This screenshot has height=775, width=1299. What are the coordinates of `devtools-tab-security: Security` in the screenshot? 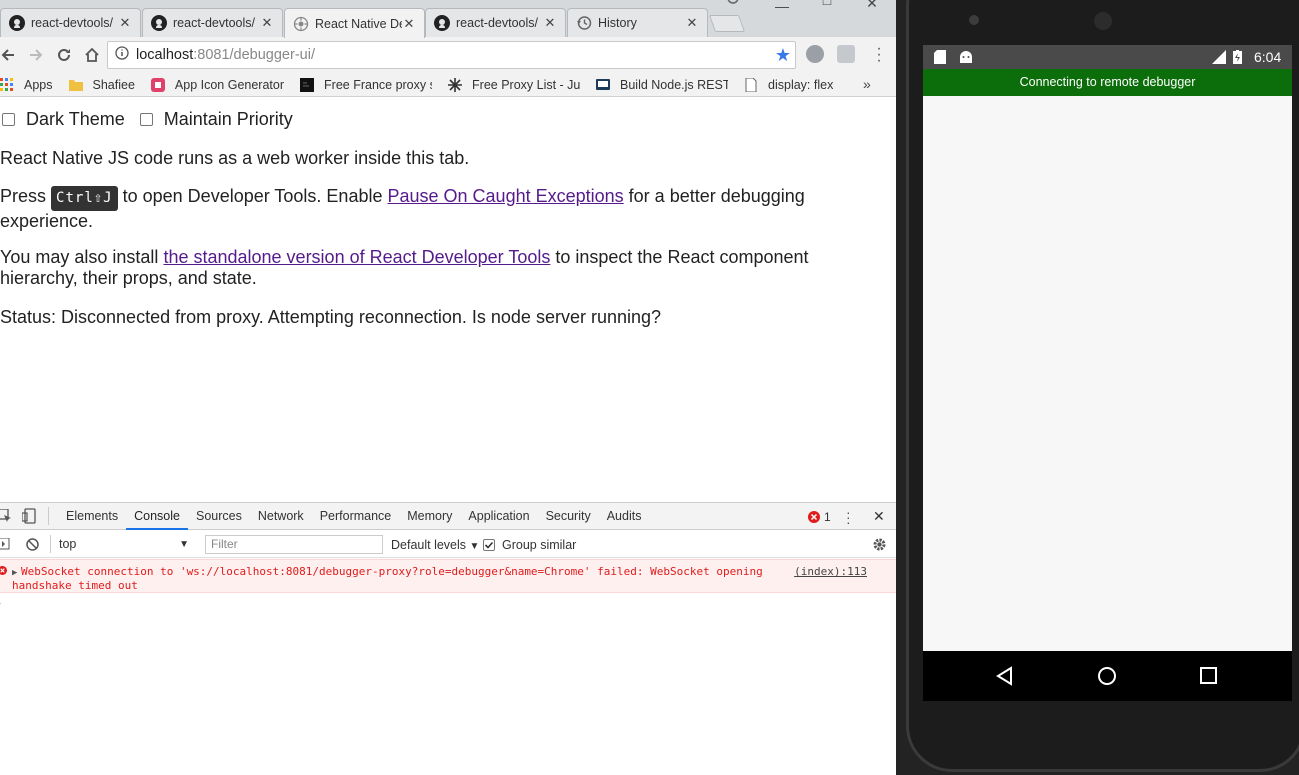 It's located at (568, 516).